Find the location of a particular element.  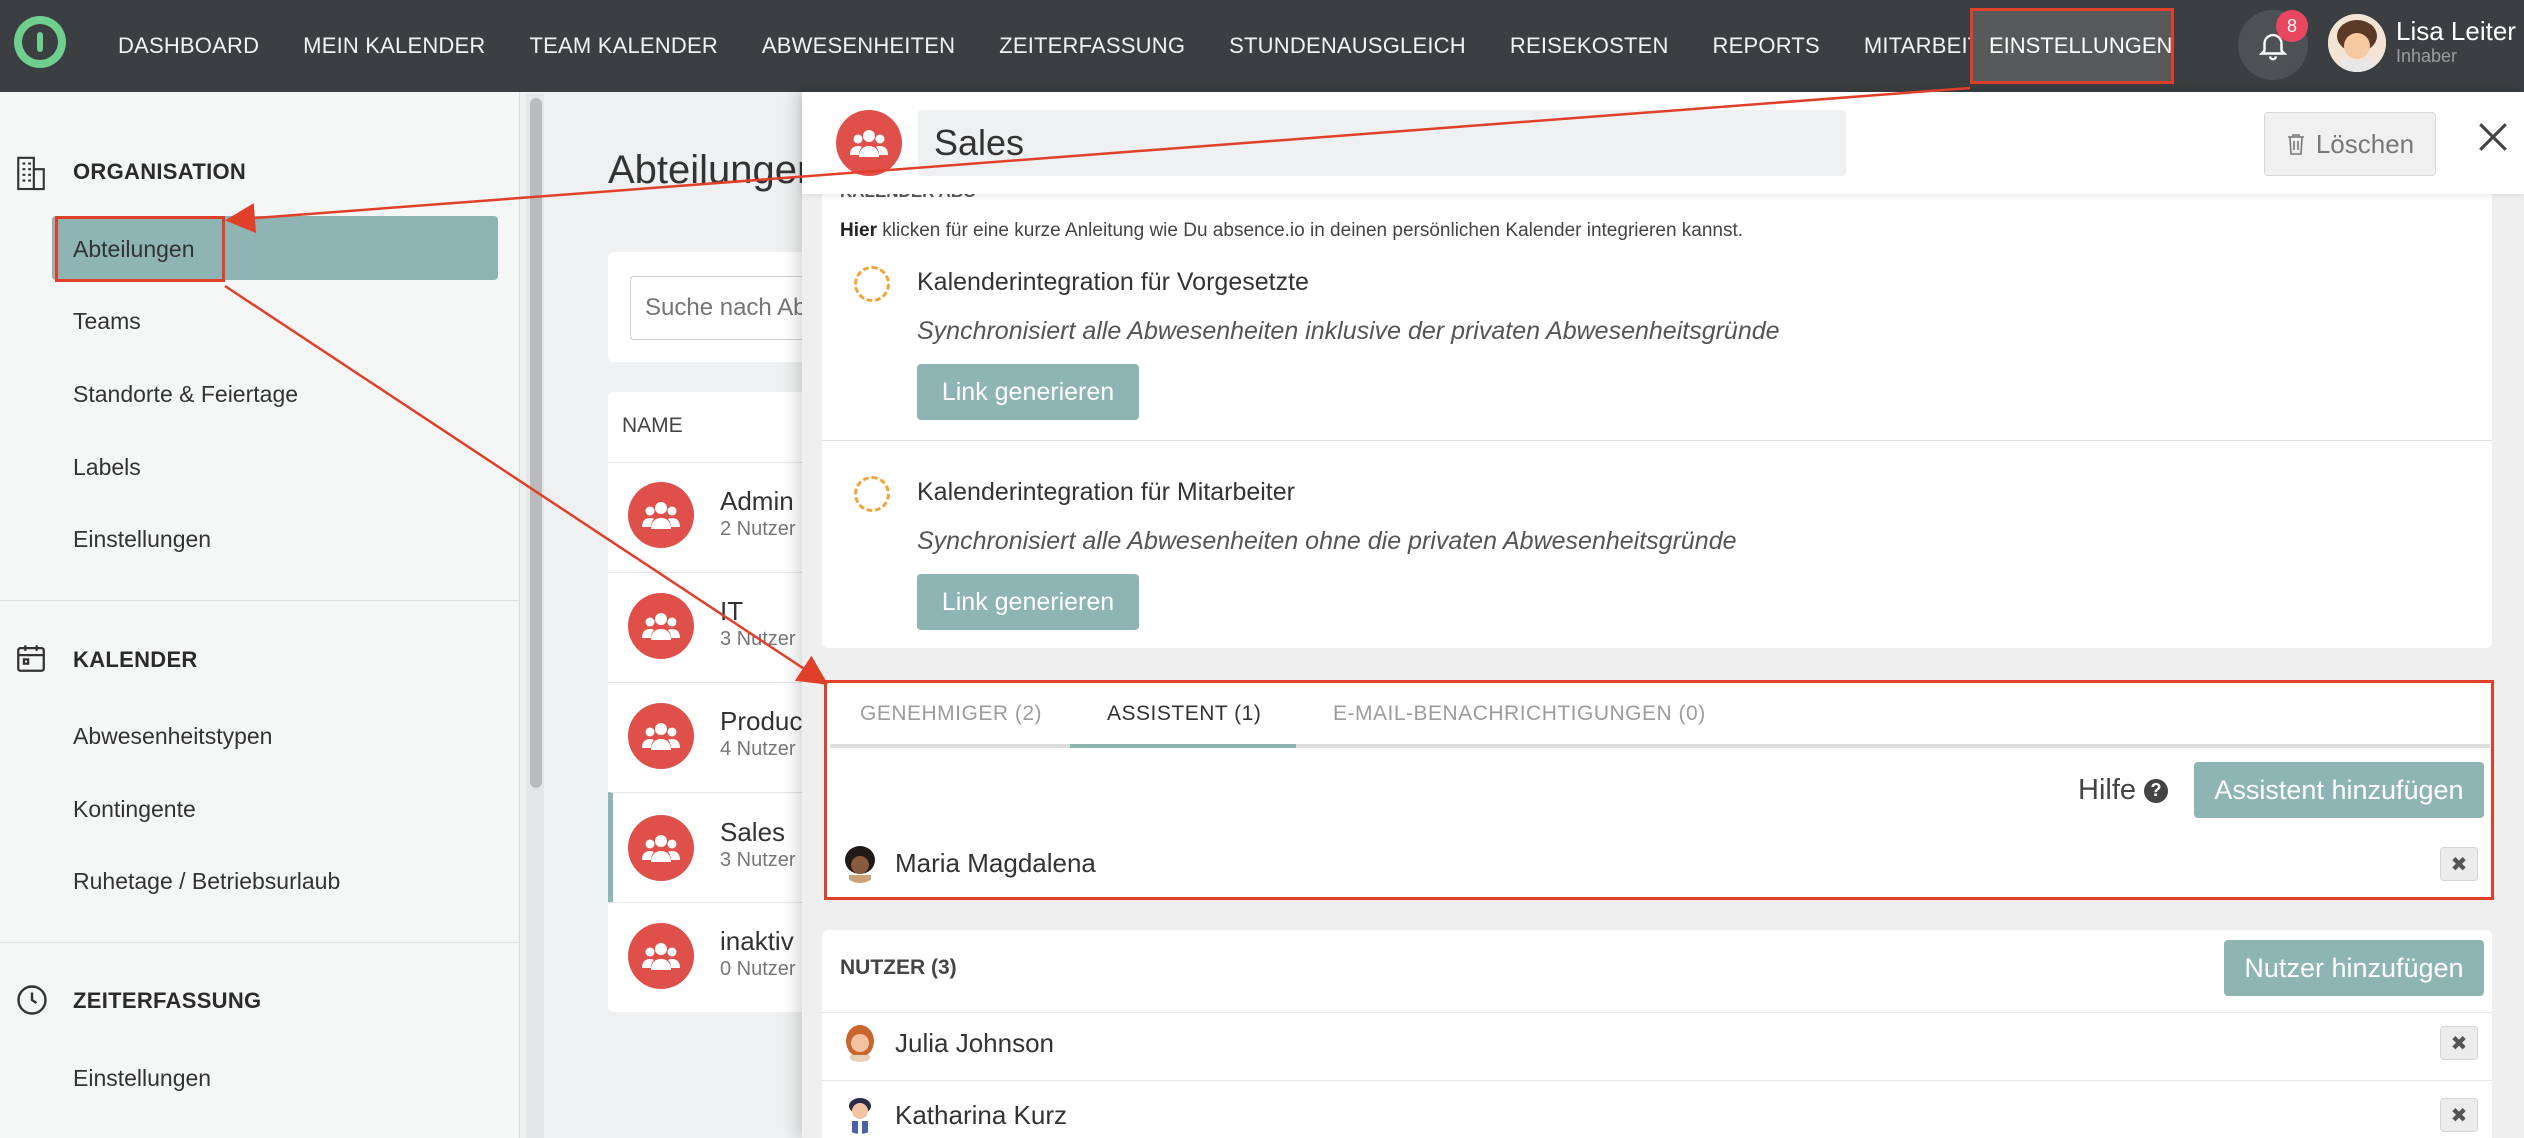

department-name: inaktiv is located at coordinates (757, 941).